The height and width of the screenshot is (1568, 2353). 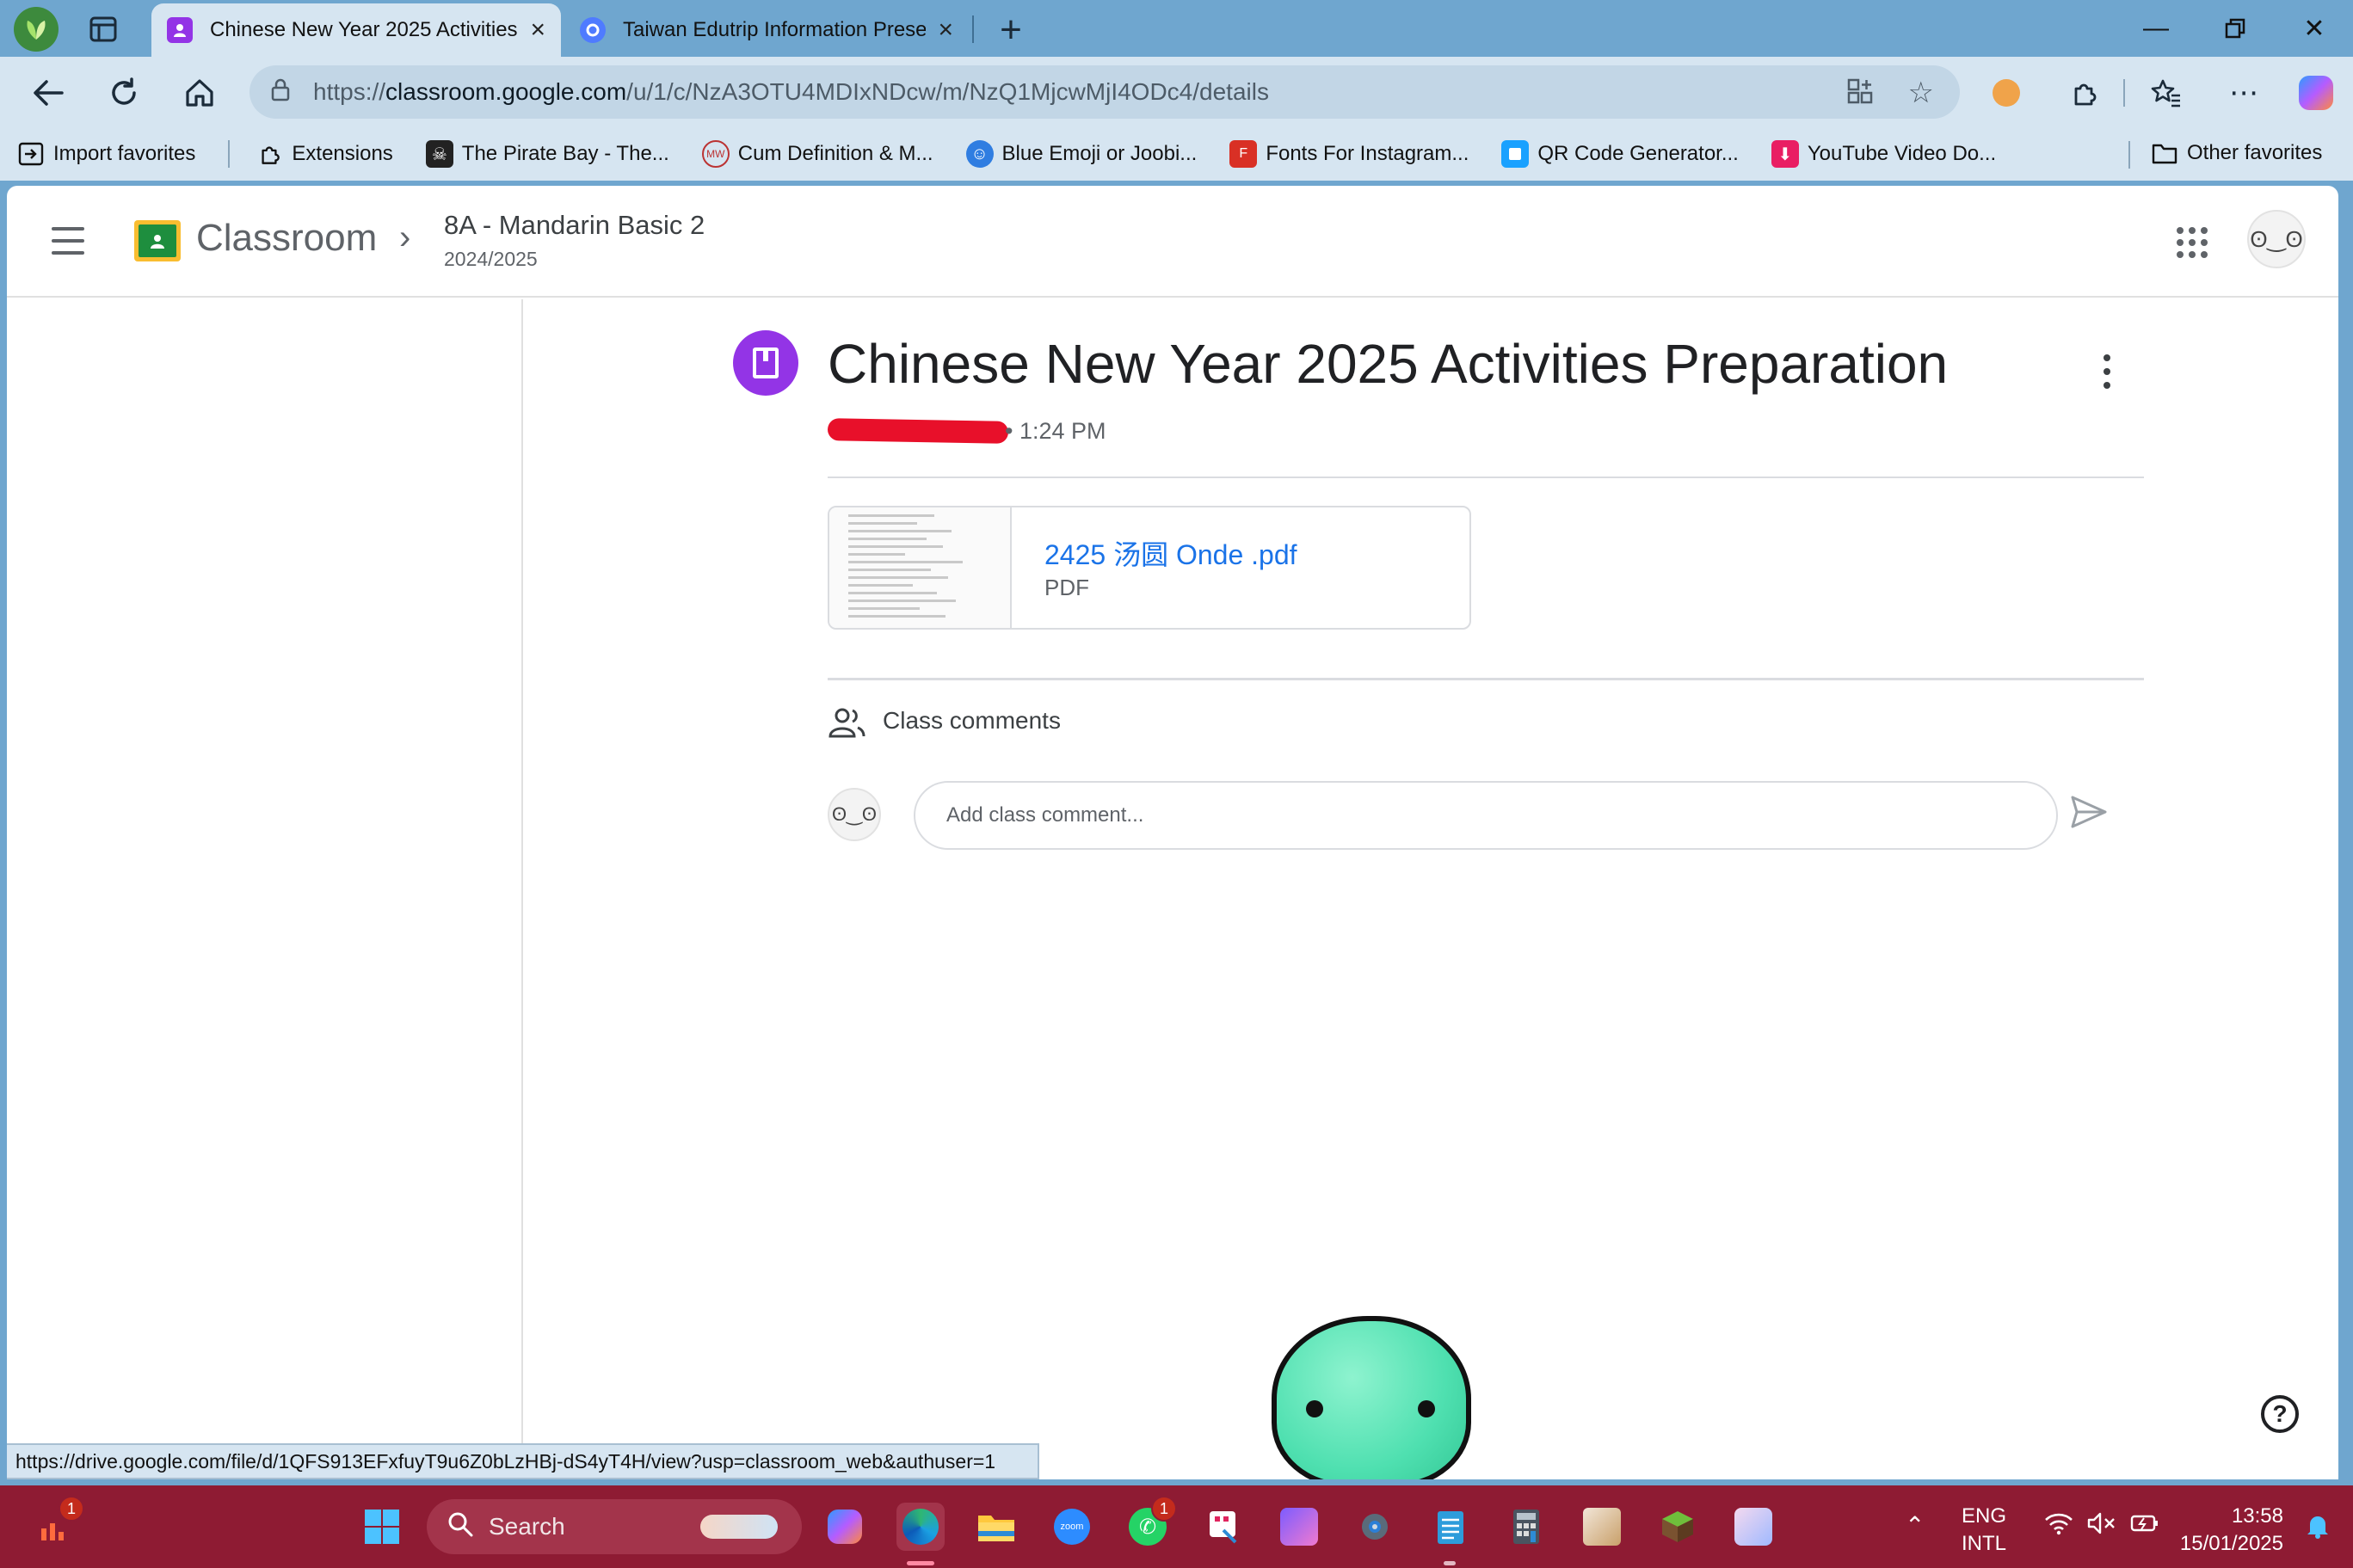 I want to click on classroom-logo-icon, so click(x=158, y=241).